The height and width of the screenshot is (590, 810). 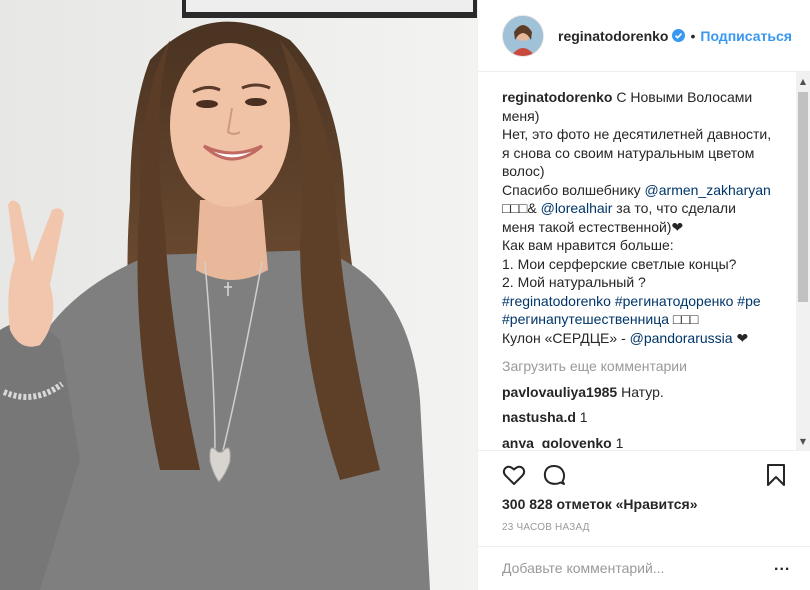 I want to click on load-more-comments-link: Загрузить еще комментарии, so click(x=647, y=366).